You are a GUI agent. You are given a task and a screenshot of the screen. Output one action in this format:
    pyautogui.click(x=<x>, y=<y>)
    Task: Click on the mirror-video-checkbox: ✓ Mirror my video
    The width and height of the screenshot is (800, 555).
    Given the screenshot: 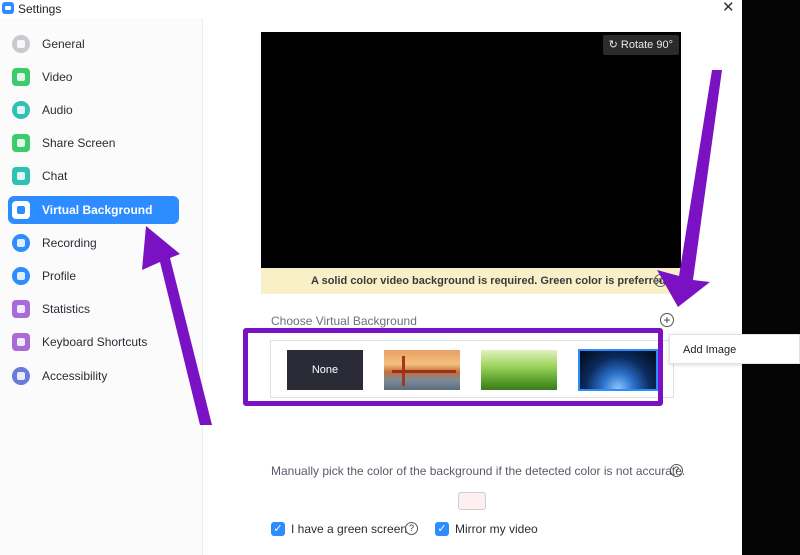 What is the action you would take?
    pyautogui.click(x=490, y=529)
    